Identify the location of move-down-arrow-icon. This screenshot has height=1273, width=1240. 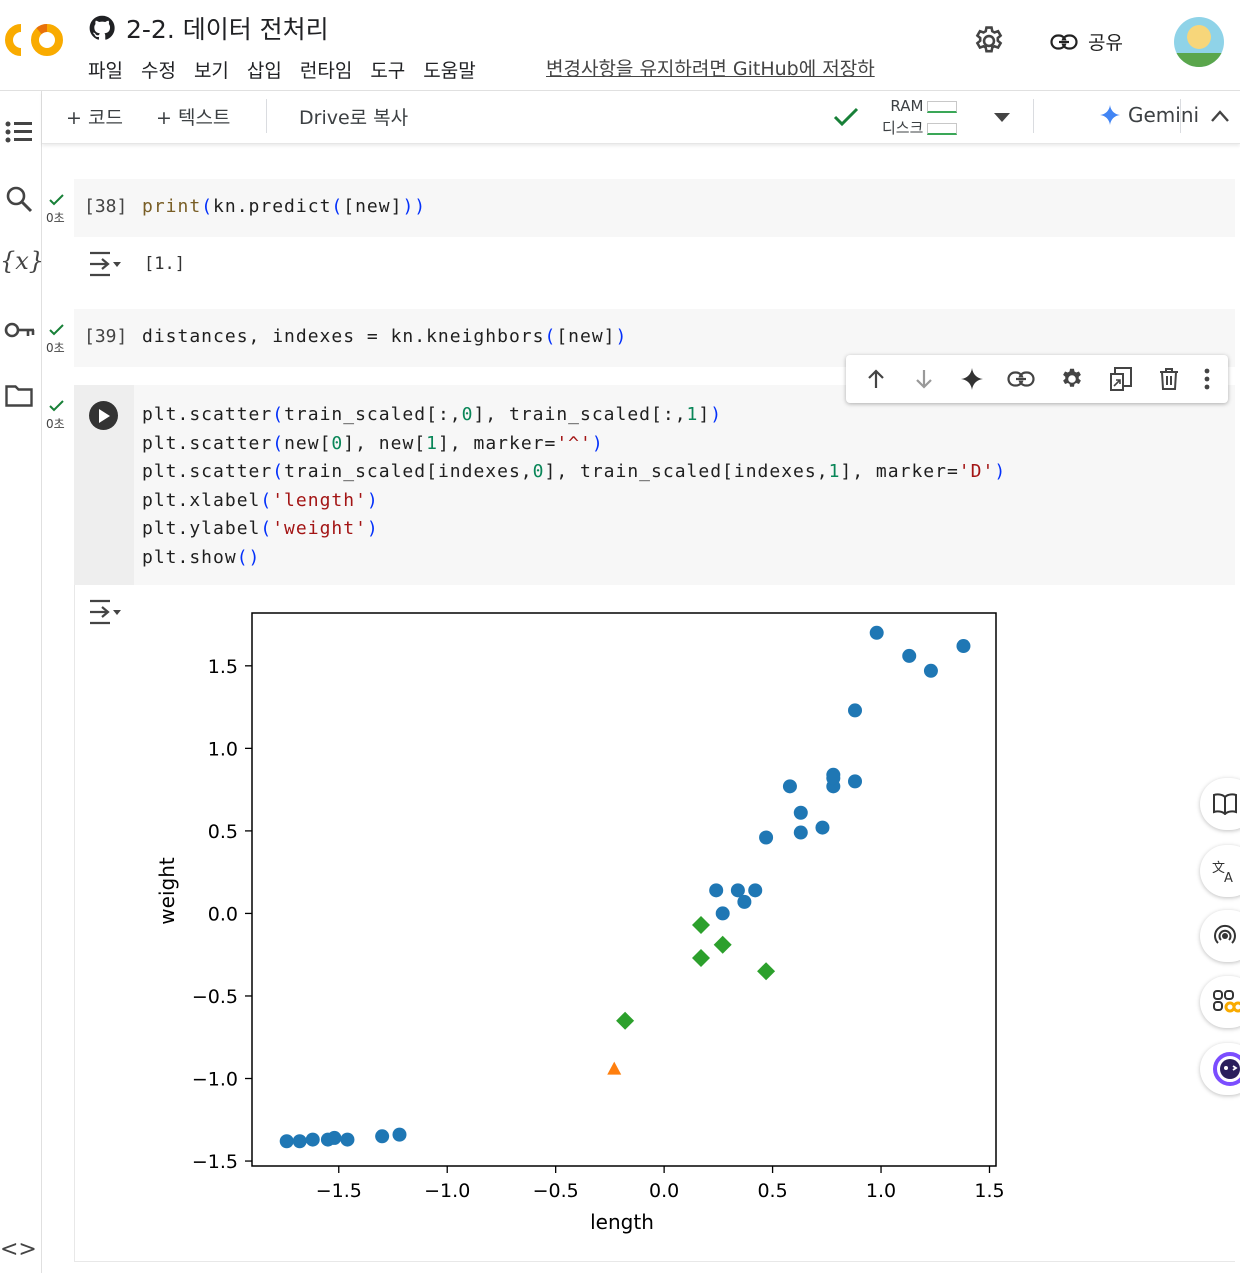
(924, 379).